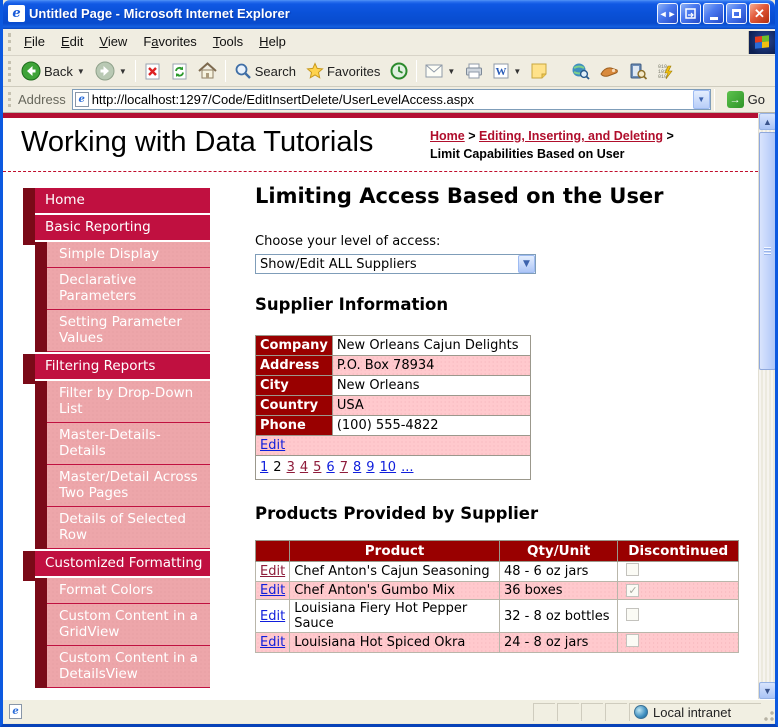 The height and width of the screenshot is (727, 778). I want to click on sidebar-item-filter-by-drop-down-list: Filter by Drop-Down List, so click(128, 402).